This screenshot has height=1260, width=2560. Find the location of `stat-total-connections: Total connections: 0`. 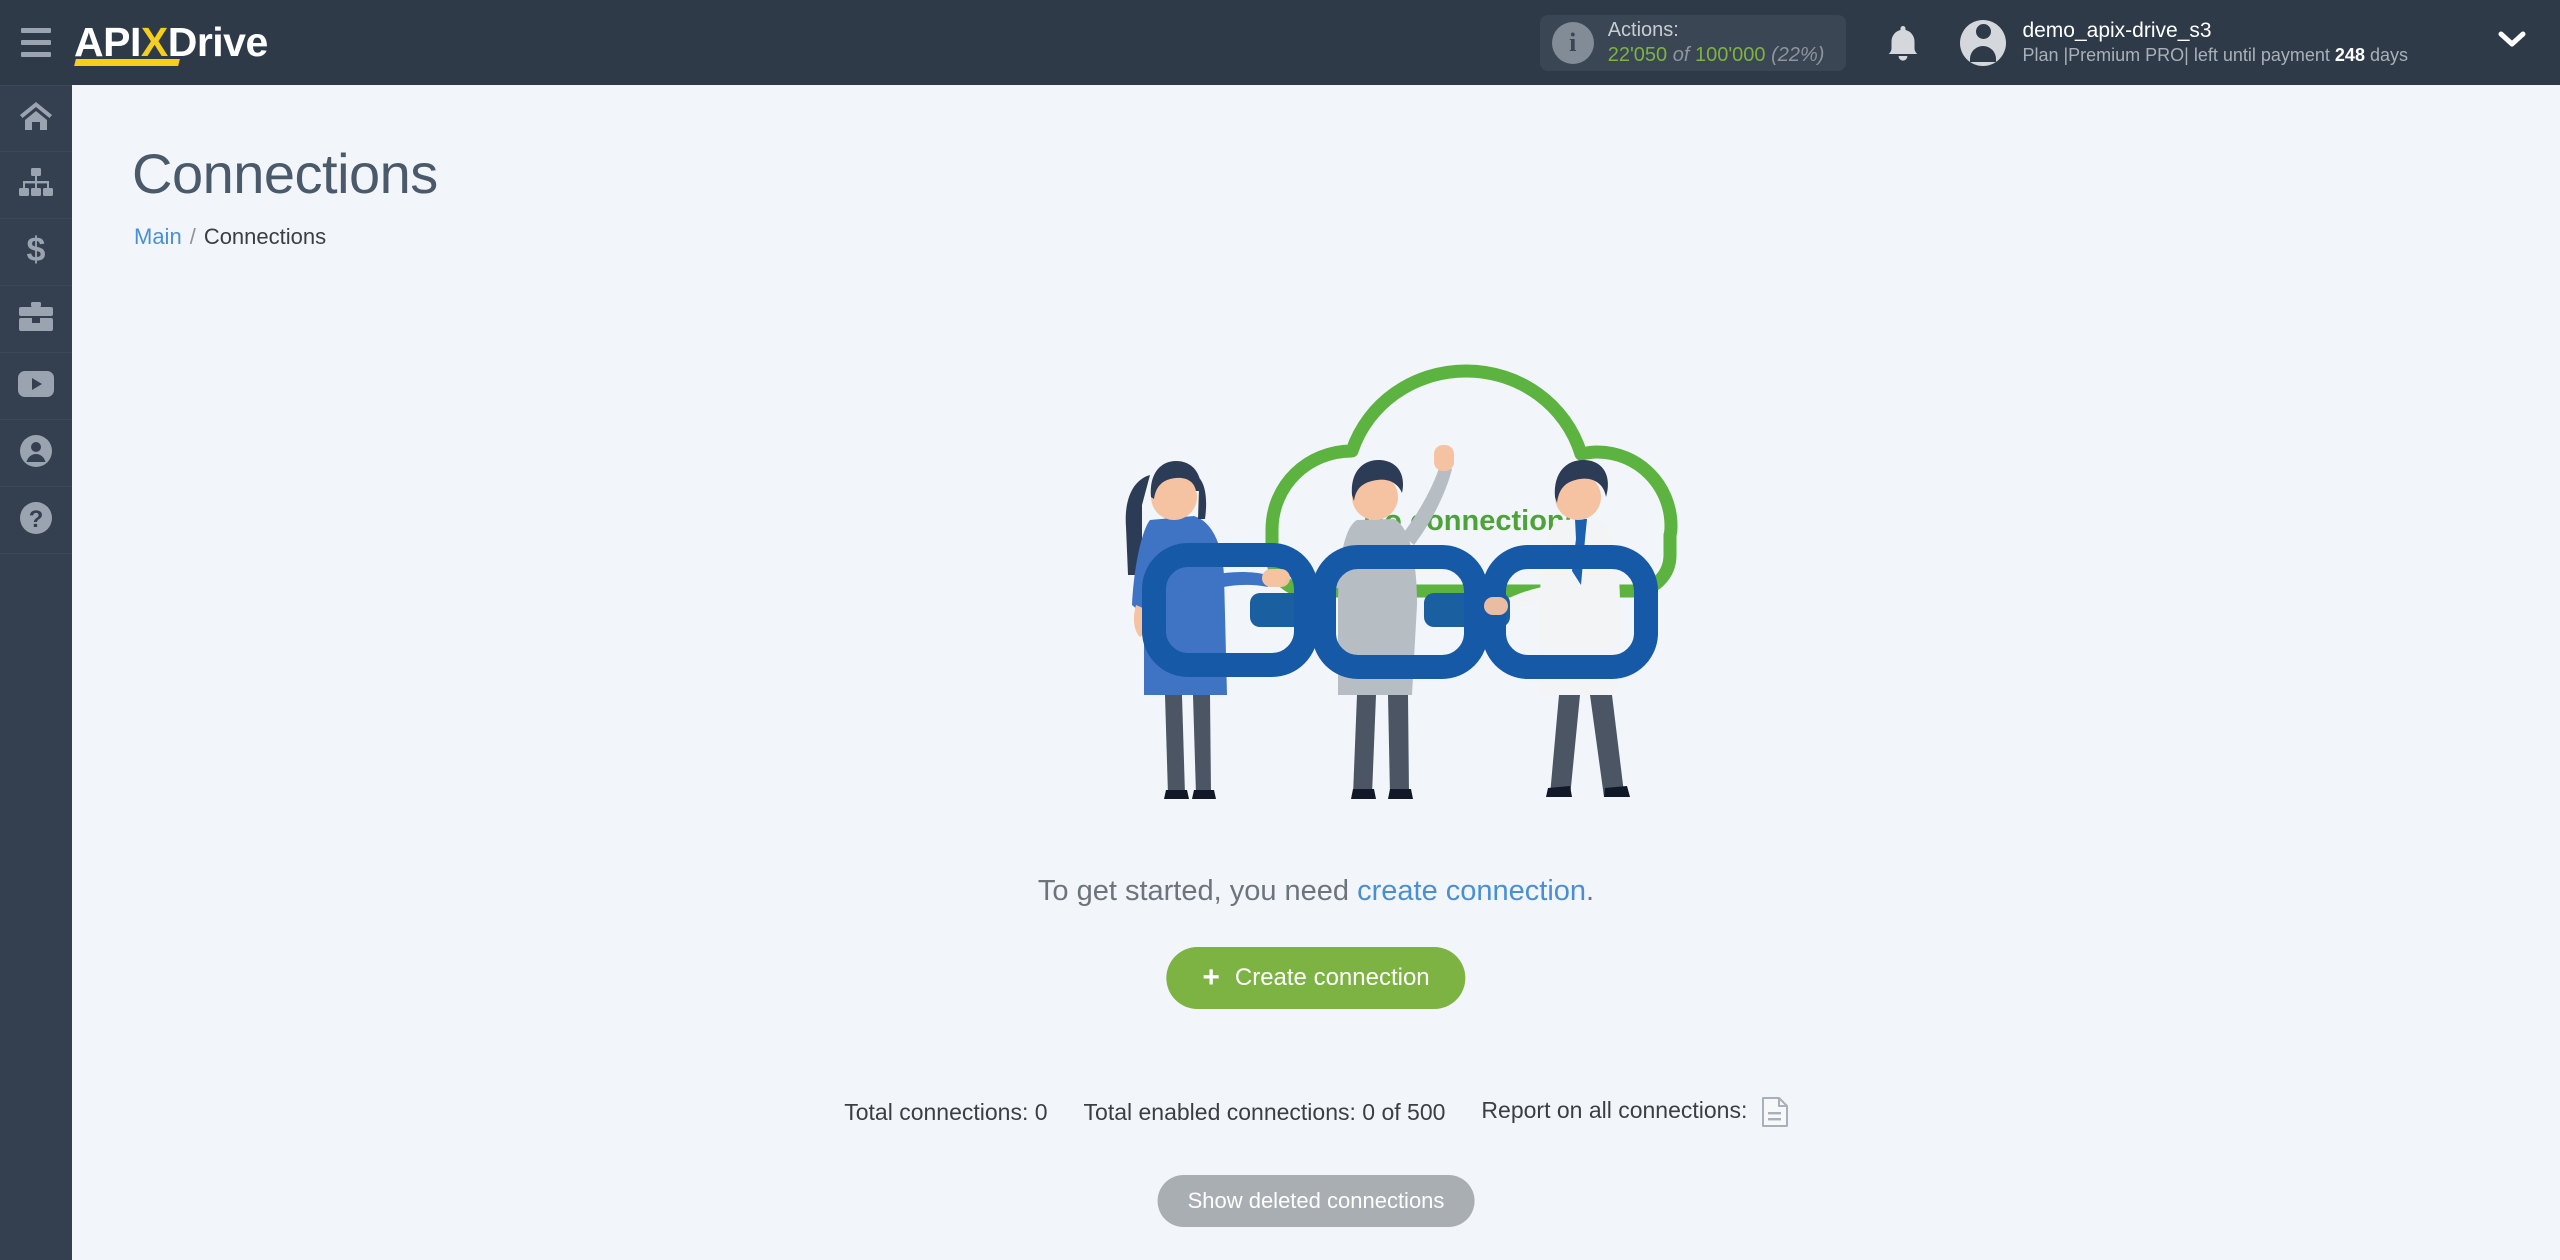

stat-total-connections: Total connections: 0 is located at coordinates (946, 1111).